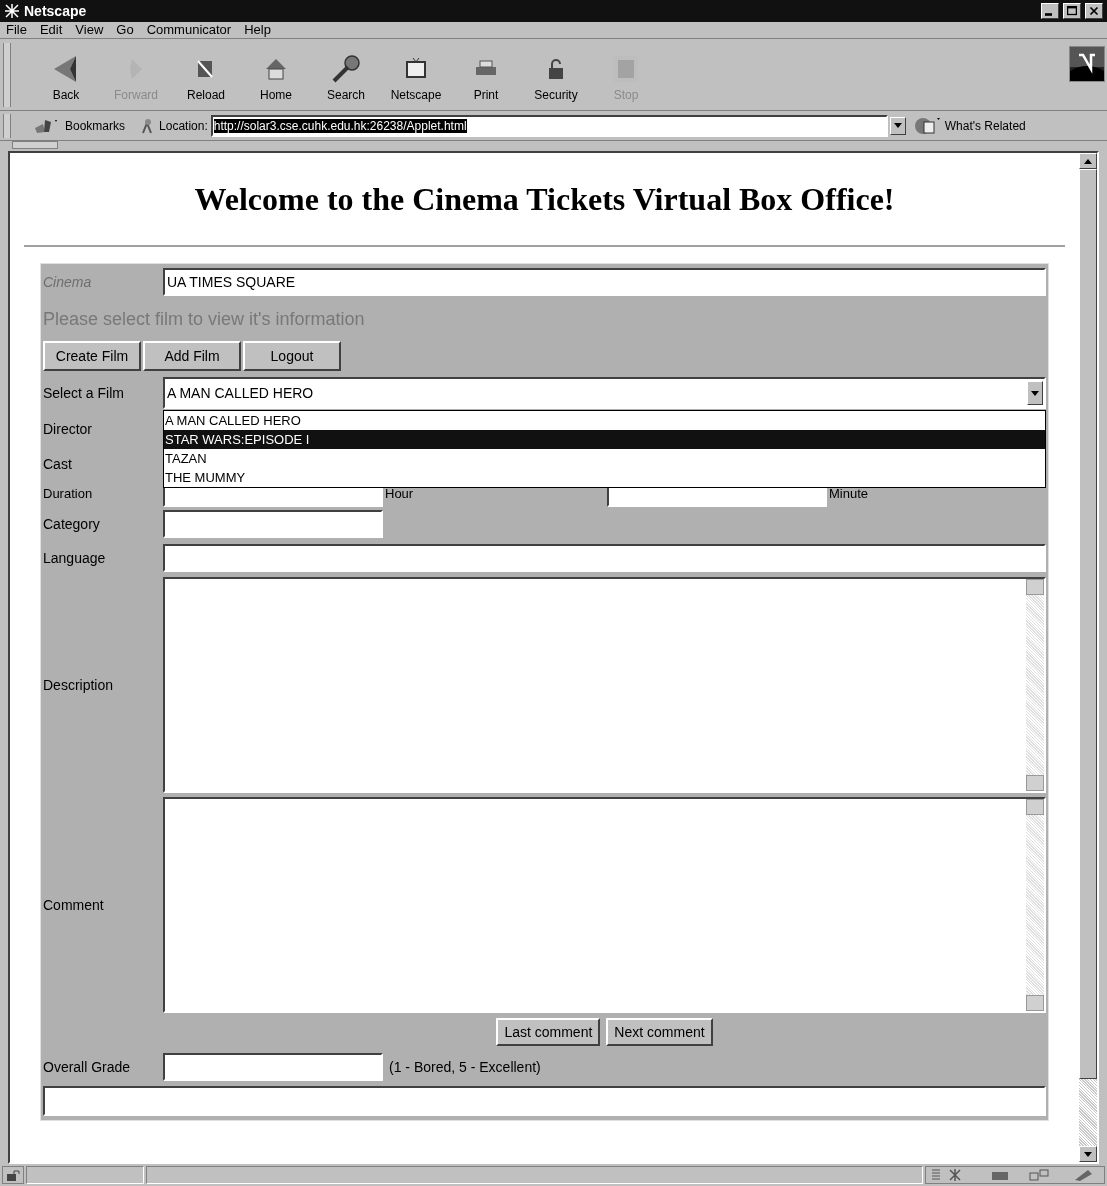  I want to click on menu-item: Communicator, so click(189, 30).